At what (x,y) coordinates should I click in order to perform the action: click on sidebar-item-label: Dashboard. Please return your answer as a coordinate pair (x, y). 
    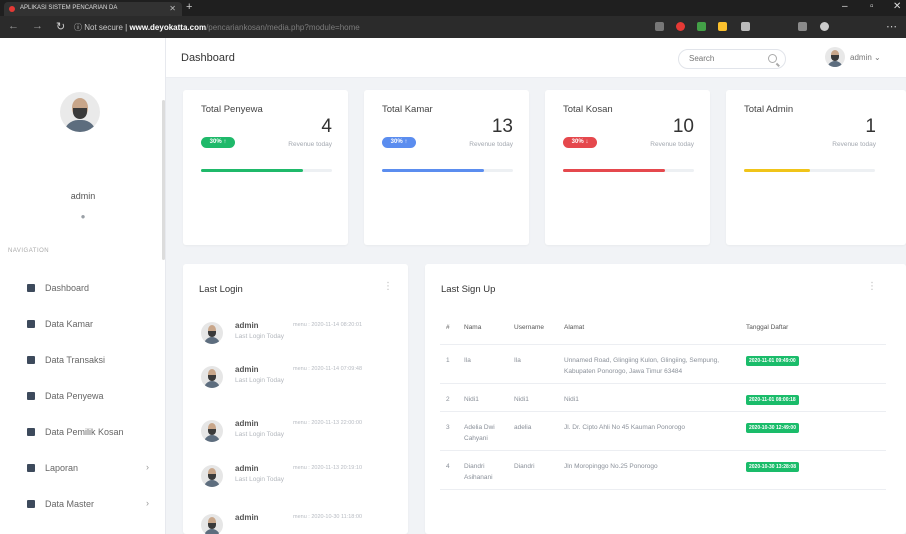
    Looking at the image, I should click on (67, 288).